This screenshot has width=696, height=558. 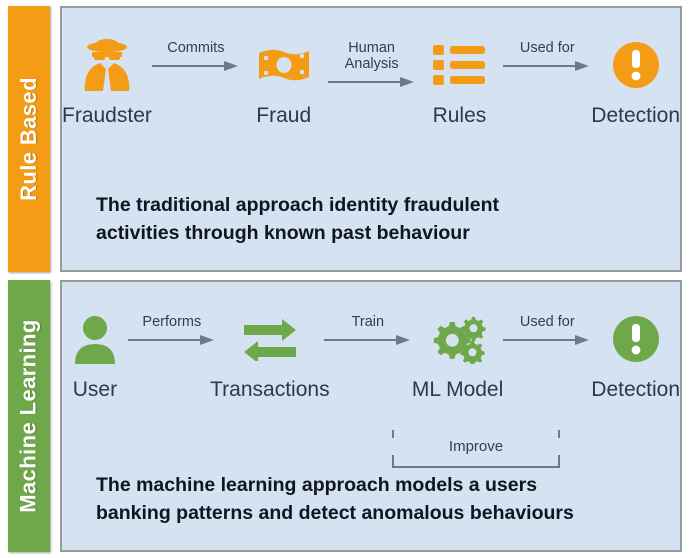 I want to click on connector-commits: Commits, so click(x=195, y=56).